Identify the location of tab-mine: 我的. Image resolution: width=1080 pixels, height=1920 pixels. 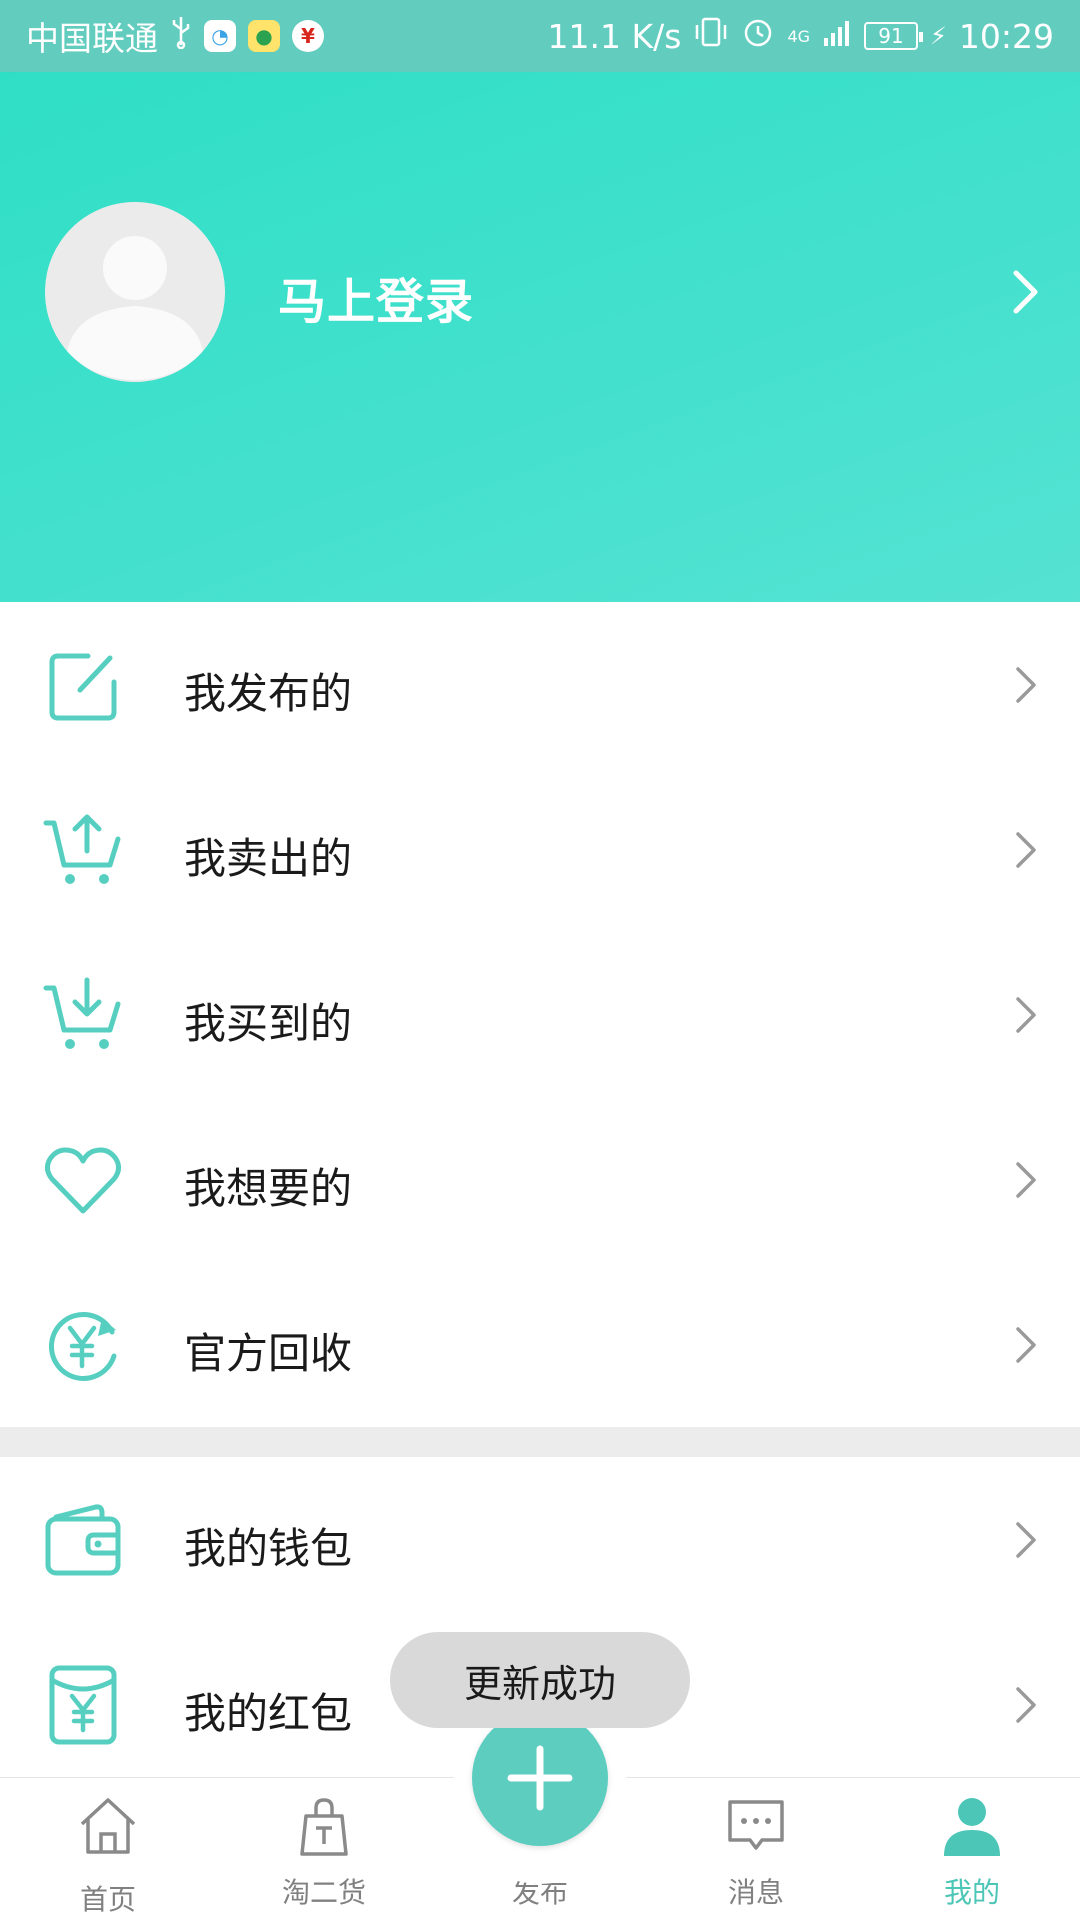
(972, 1849).